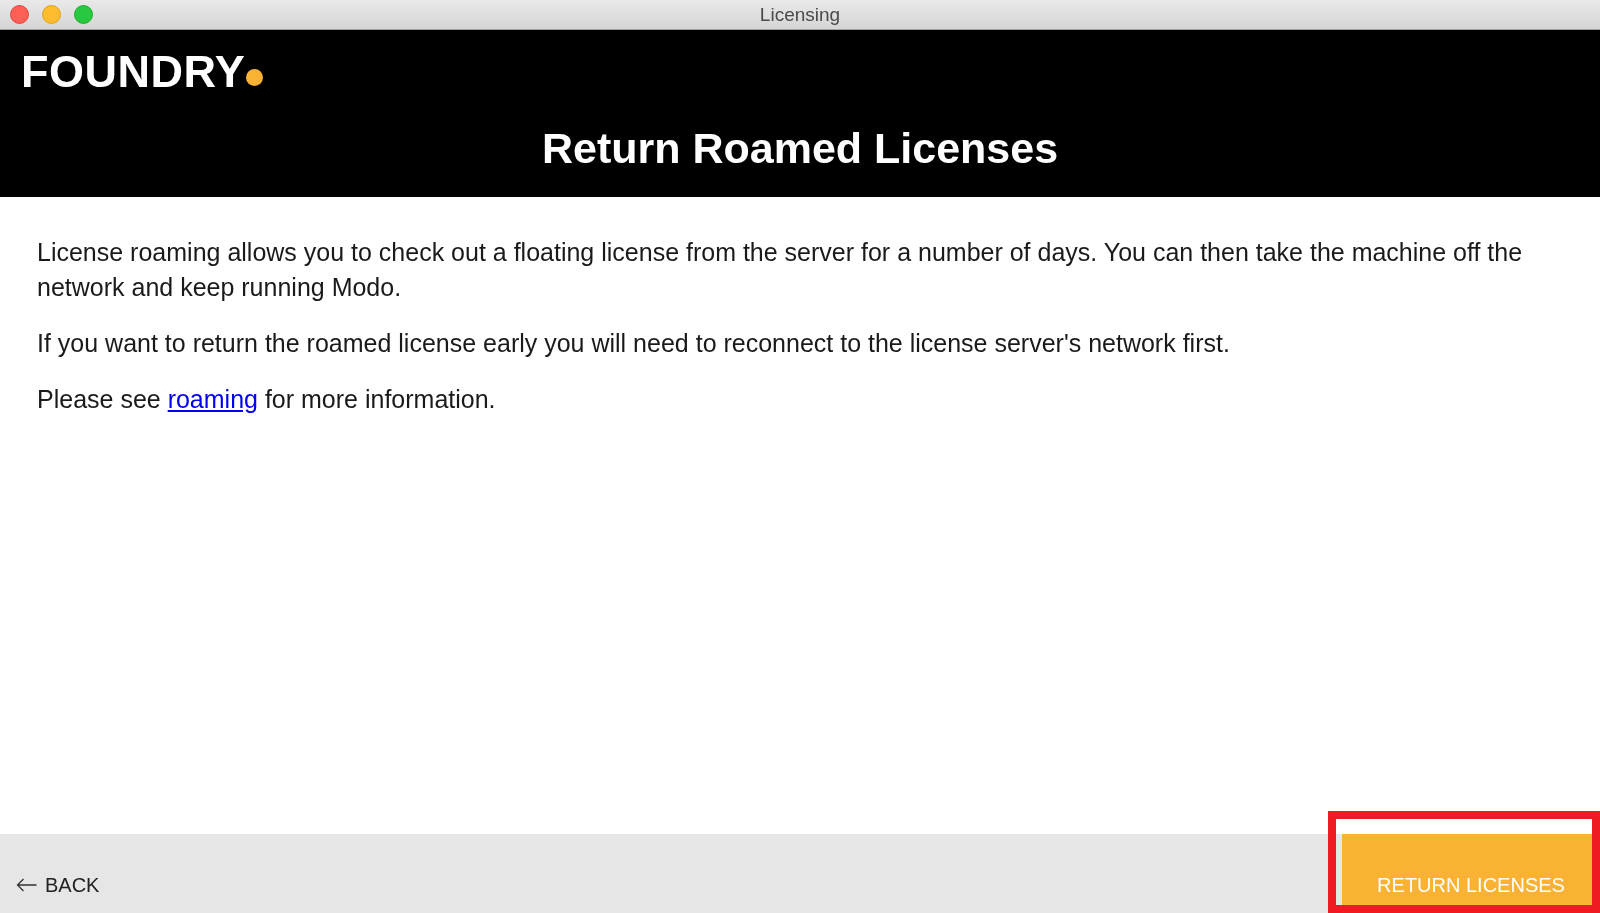 The width and height of the screenshot is (1600, 913). Describe the element at coordinates (19, 14) in the screenshot. I see `close-button` at that location.